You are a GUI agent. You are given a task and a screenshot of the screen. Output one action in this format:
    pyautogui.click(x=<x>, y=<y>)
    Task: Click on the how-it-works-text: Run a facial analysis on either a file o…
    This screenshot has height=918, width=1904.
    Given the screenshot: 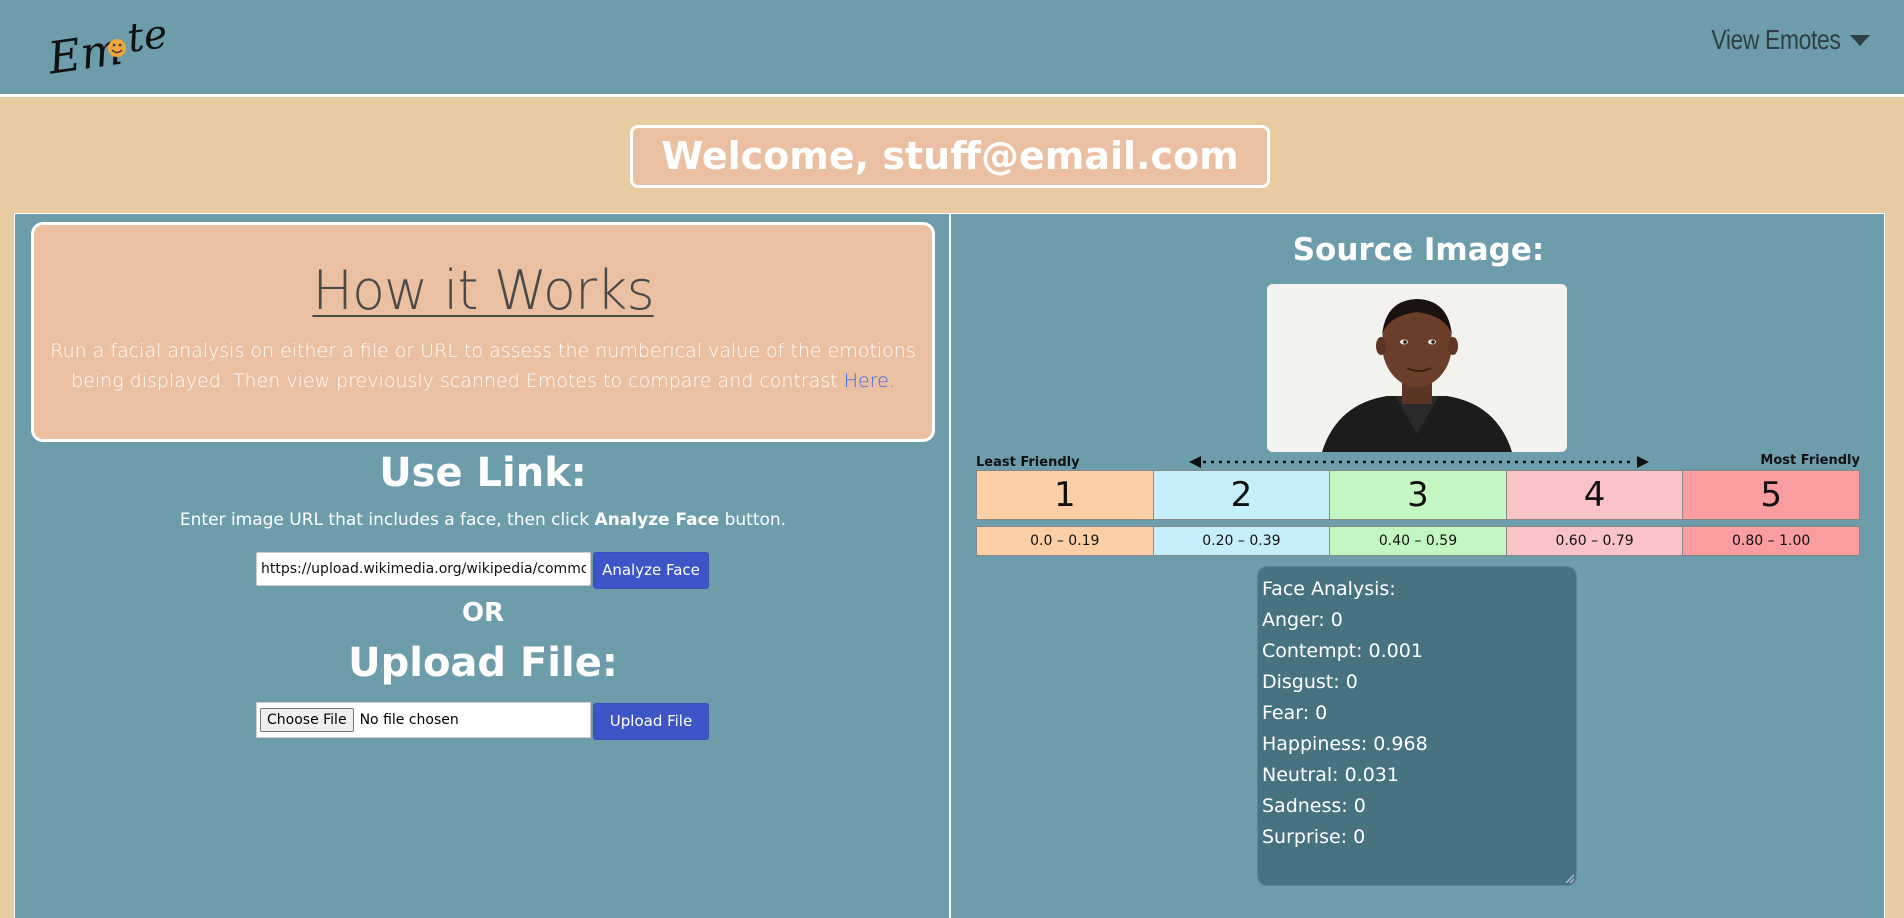 What is the action you would take?
    pyautogui.click(x=483, y=366)
    